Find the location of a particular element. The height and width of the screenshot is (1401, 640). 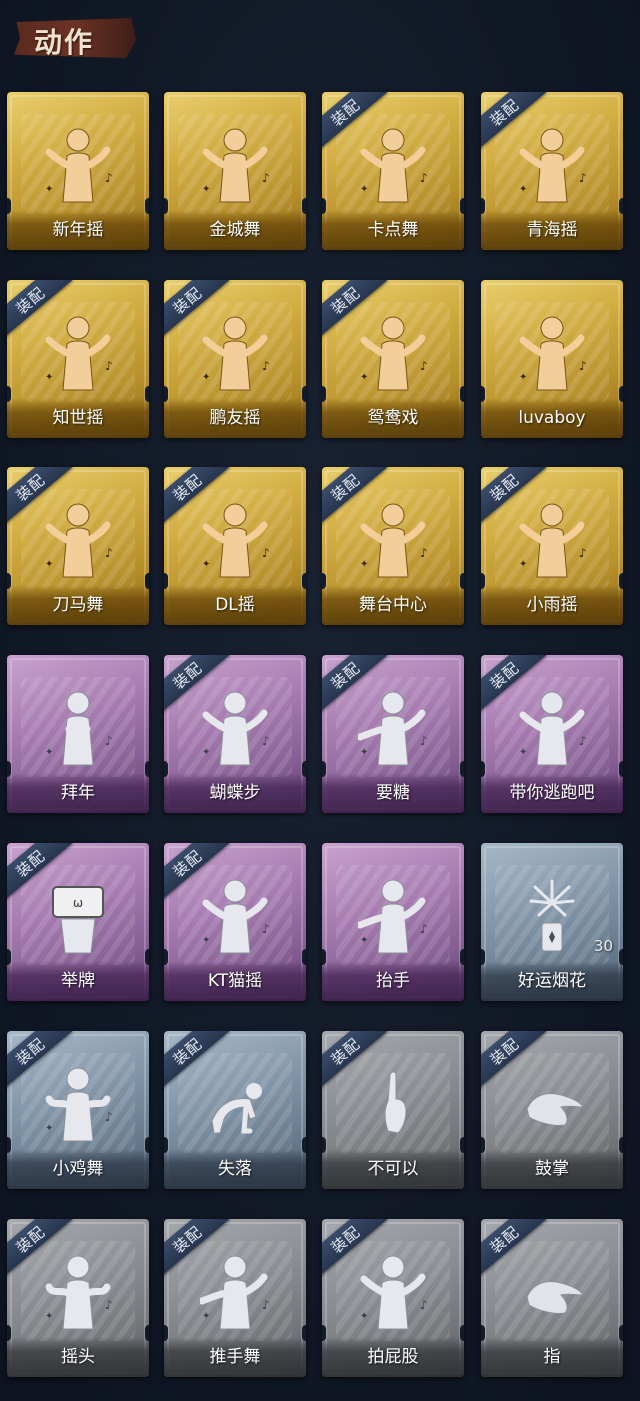

action-name: 要糖 is located at coordinates (393, 793).